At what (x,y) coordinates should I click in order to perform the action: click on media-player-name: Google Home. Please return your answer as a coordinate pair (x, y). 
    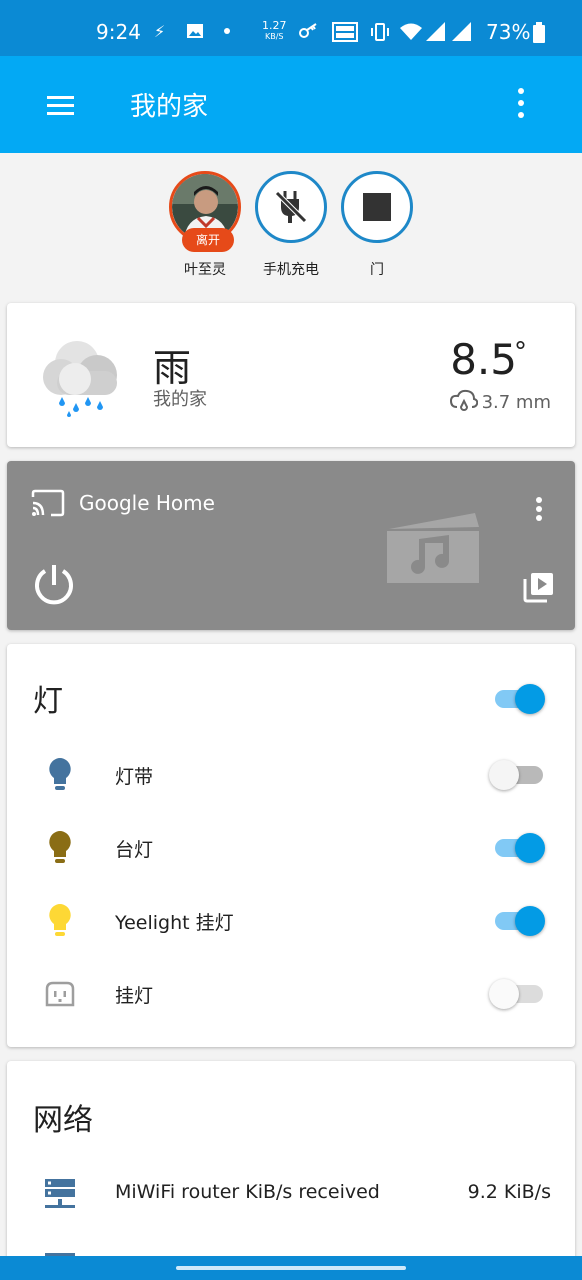
    Looking at the image, I should click on (147, 503).